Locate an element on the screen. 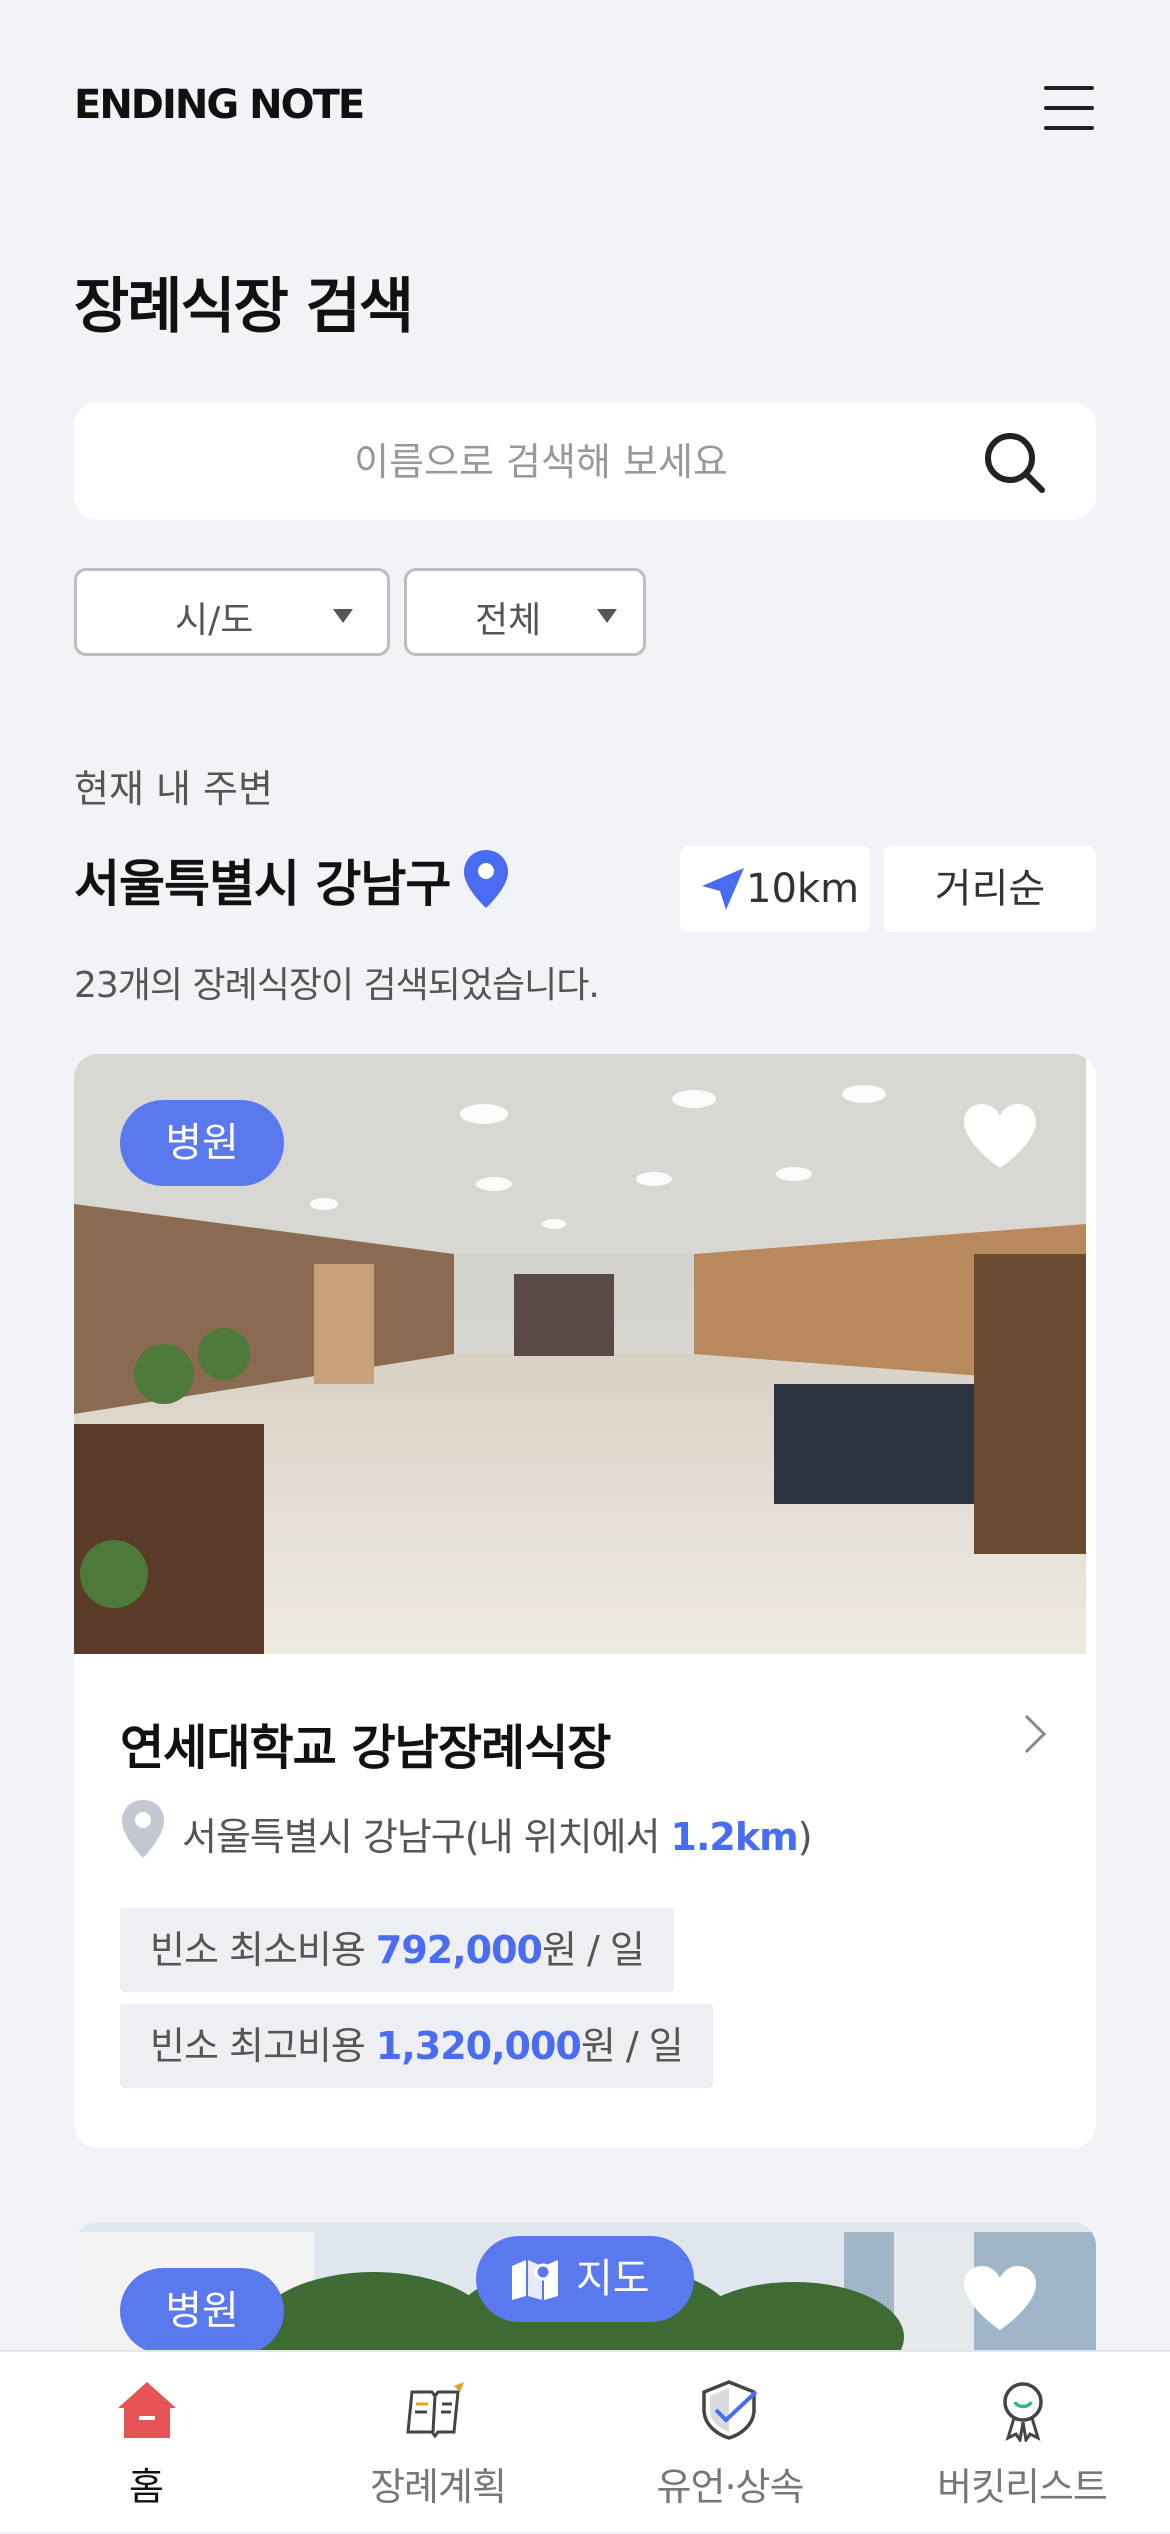  hamburger-menu-icon is located at coordinates (1069, 109).